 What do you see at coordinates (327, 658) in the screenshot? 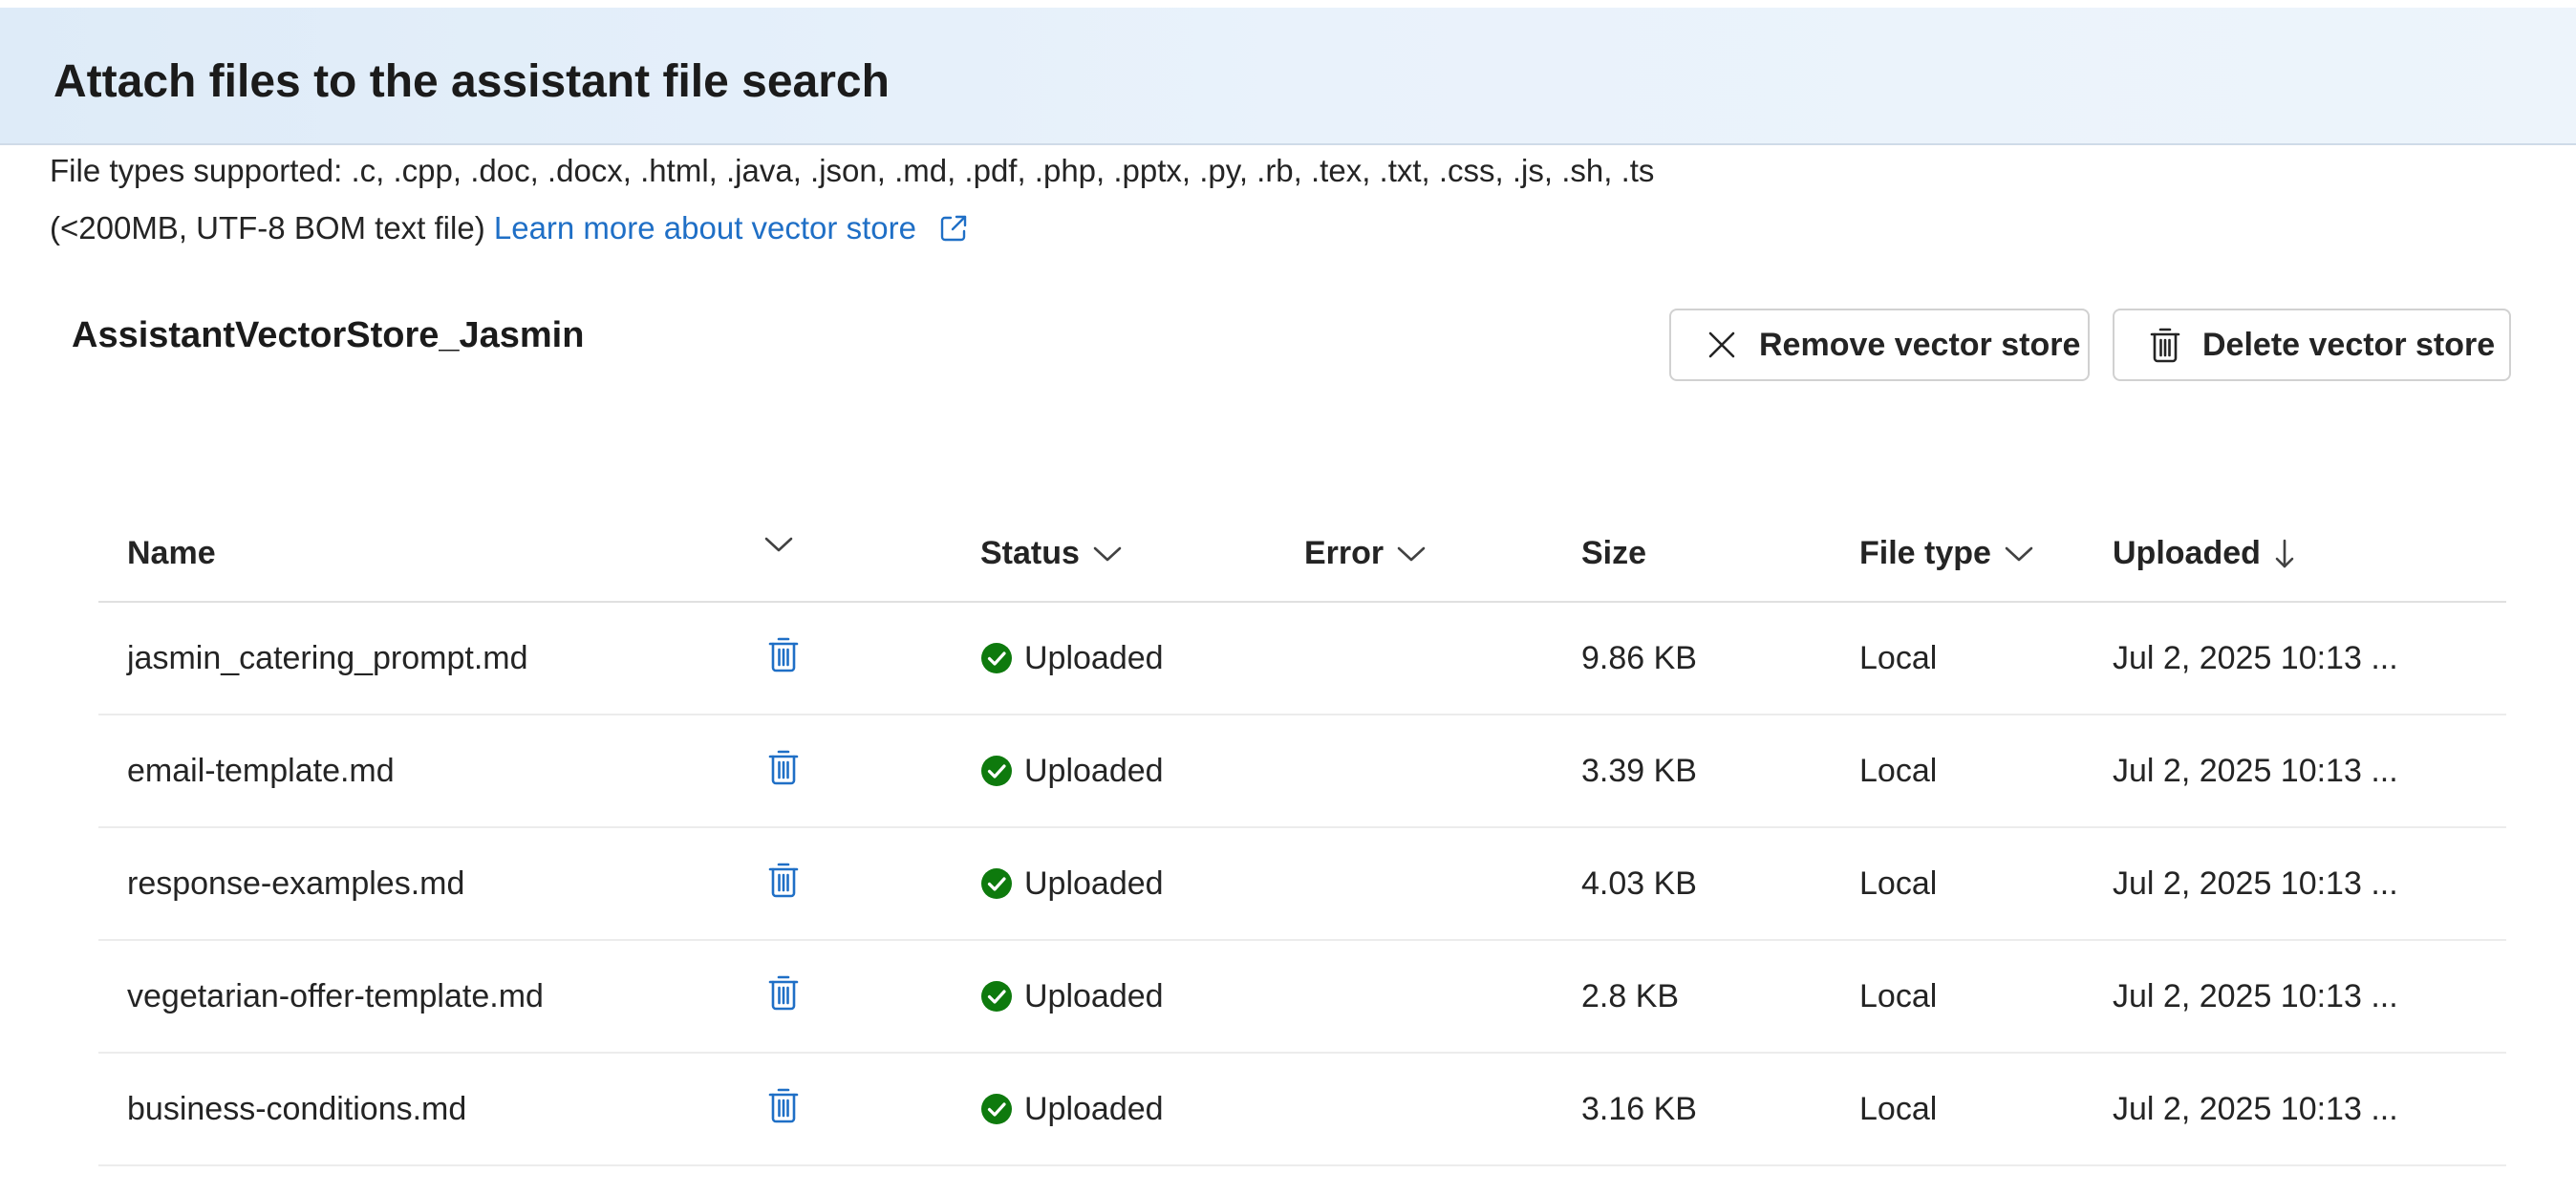
I see `file-name: jasmin_catering_prompt.md` at bounding box center [327, 658].